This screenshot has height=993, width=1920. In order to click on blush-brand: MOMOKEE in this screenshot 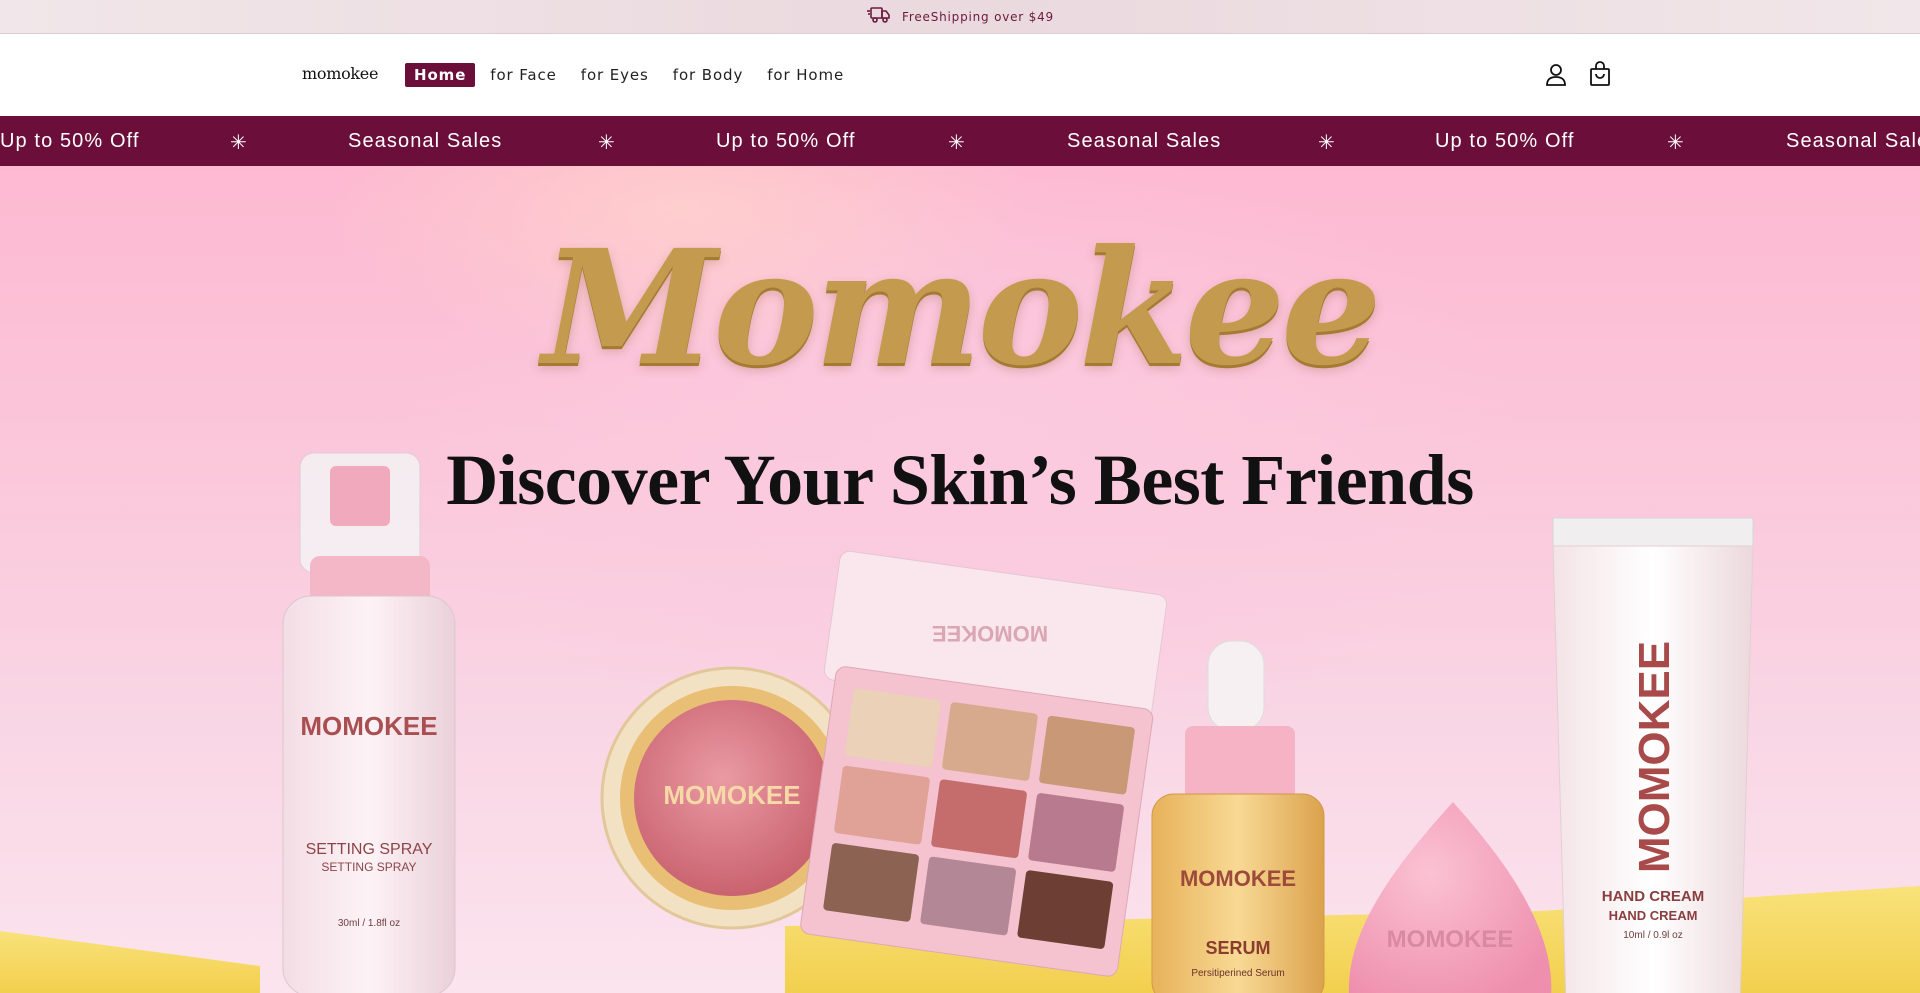, I will do `click(732, 795)`.